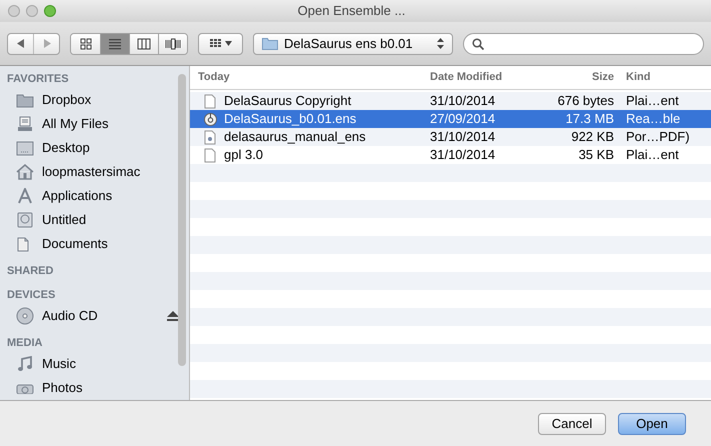 This screenshot has height=446, width=711. Describe the element at coordinates (50, 11) in the screenshot. I see `zoom-button` at that location.